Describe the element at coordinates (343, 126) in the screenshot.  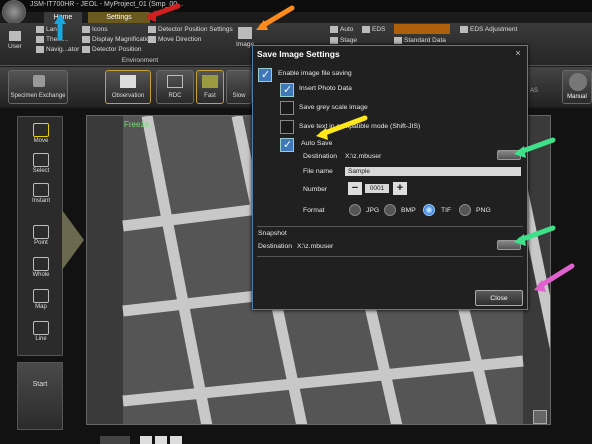
I see `yellow-arrow` at that location.